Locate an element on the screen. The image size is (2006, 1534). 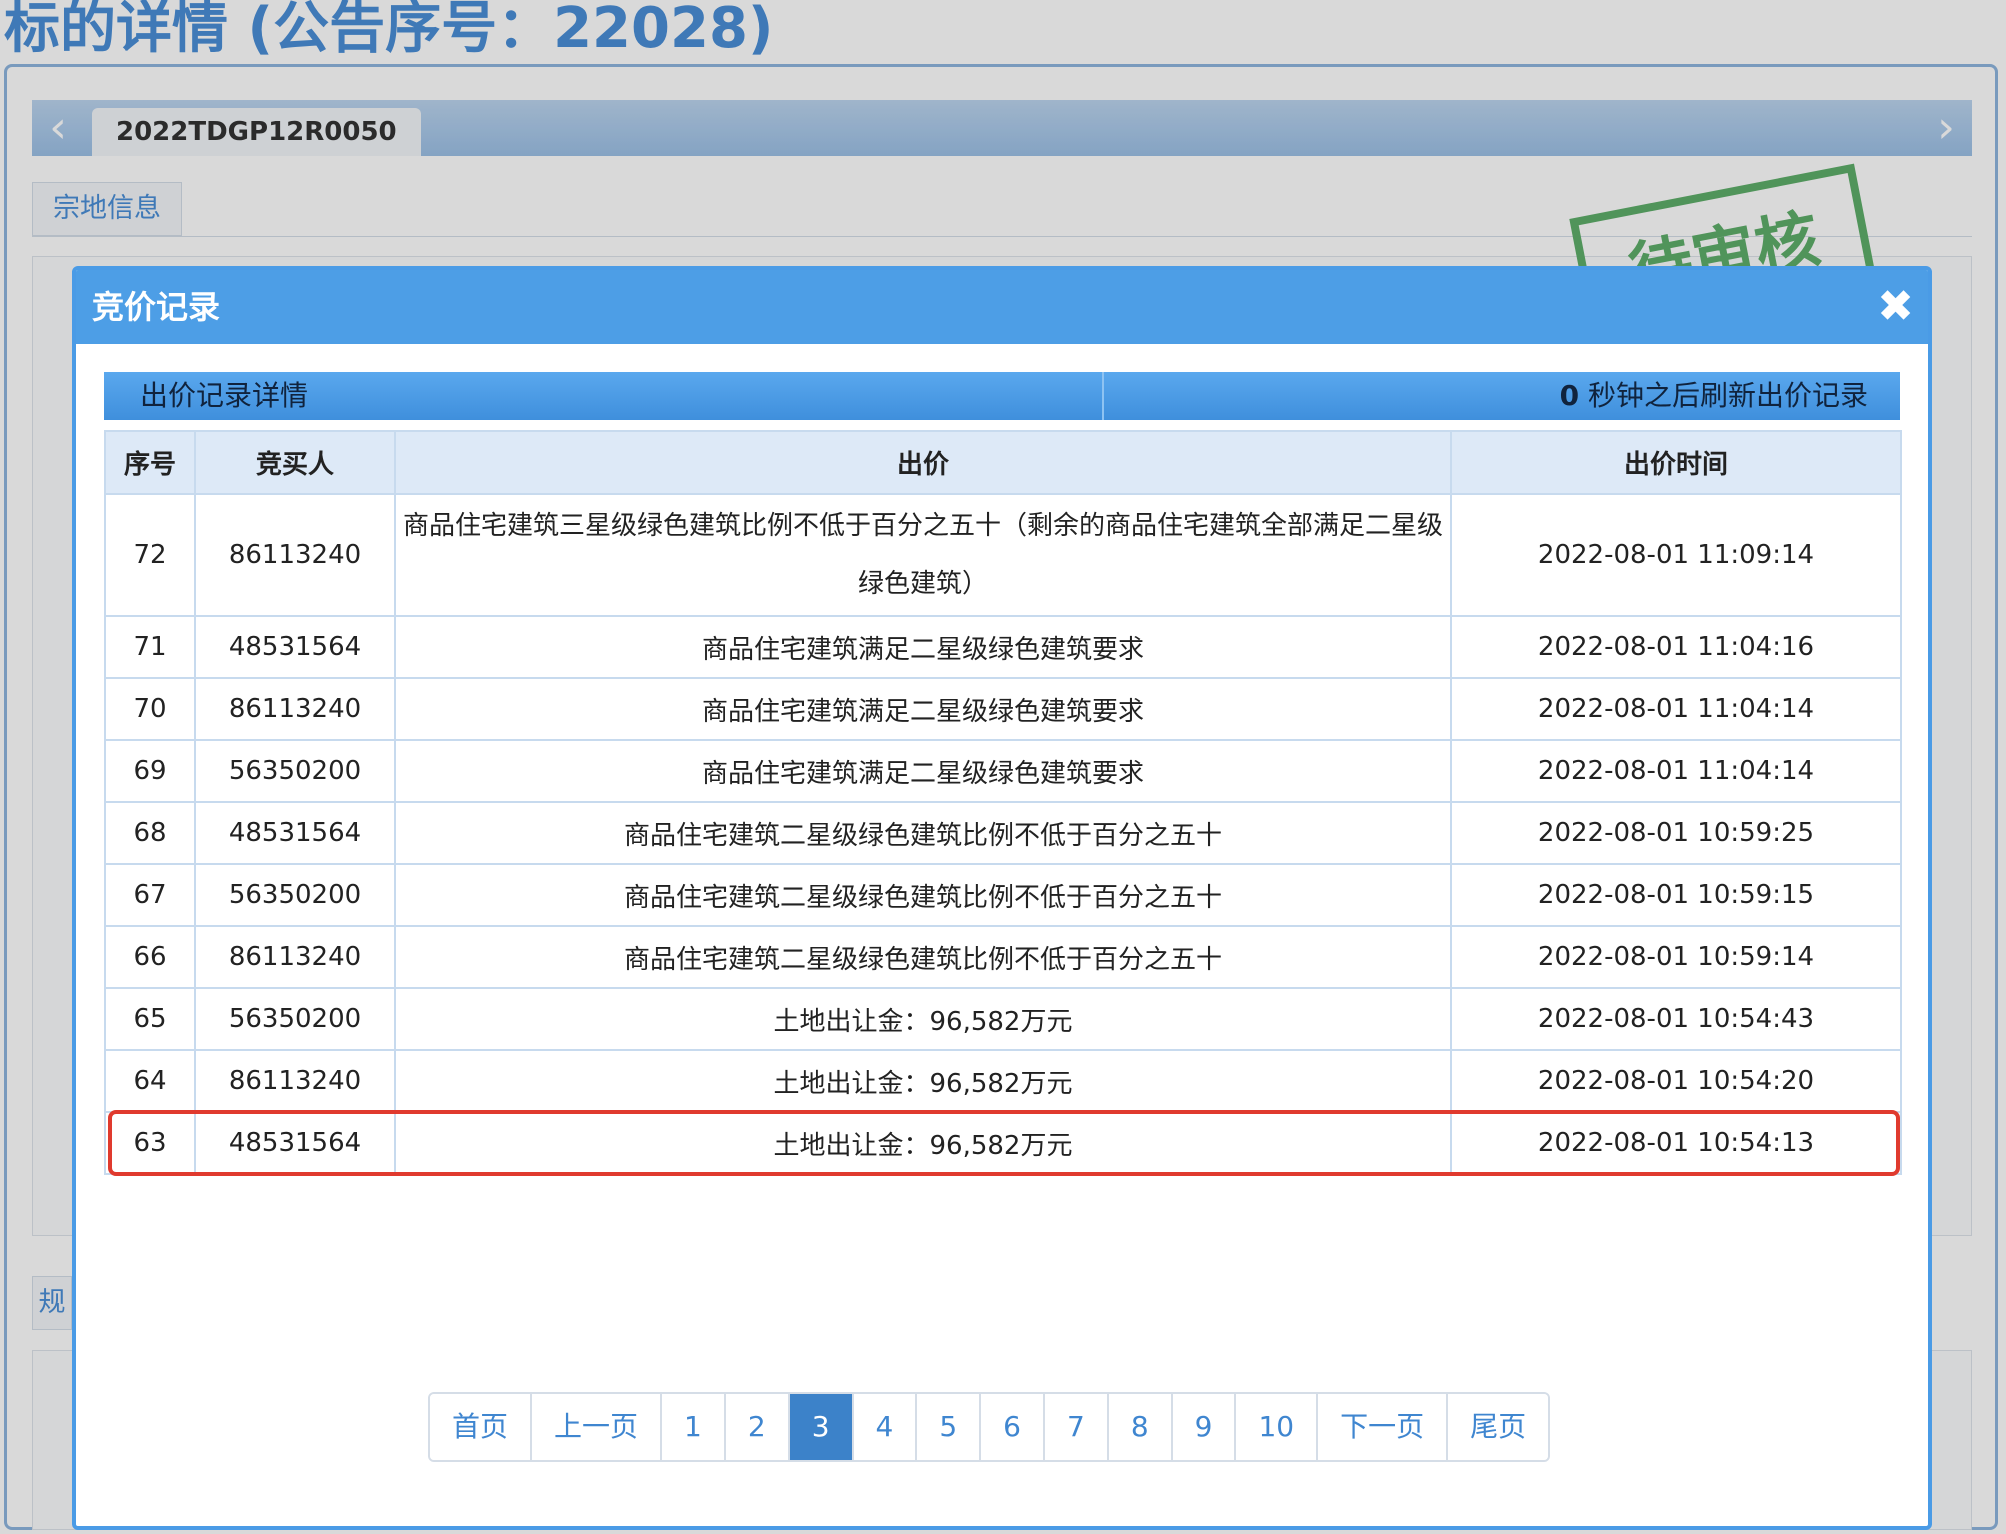
table-header-row: 序号 竞买人 出价 出价时间 is located at coordinates (1003, 462).